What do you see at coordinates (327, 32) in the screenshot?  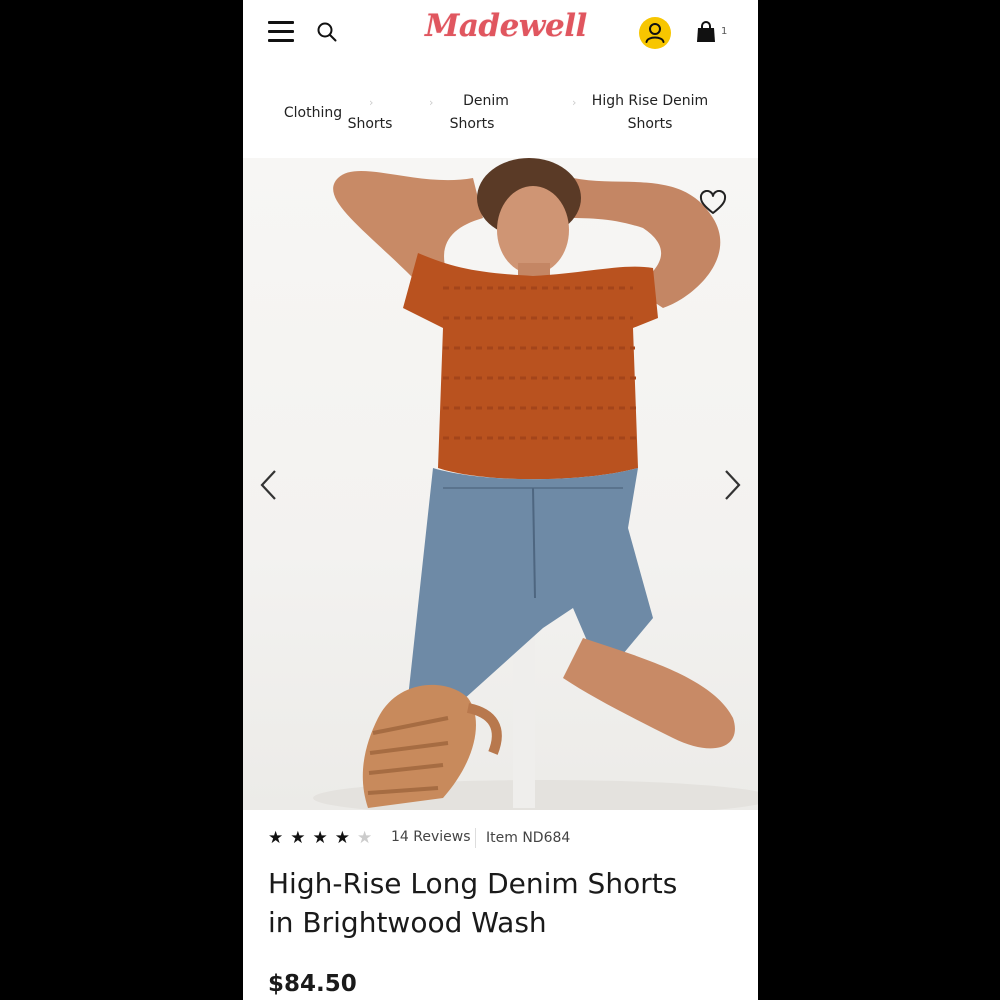 I see `search-icon` at bounding box center [327, 32].